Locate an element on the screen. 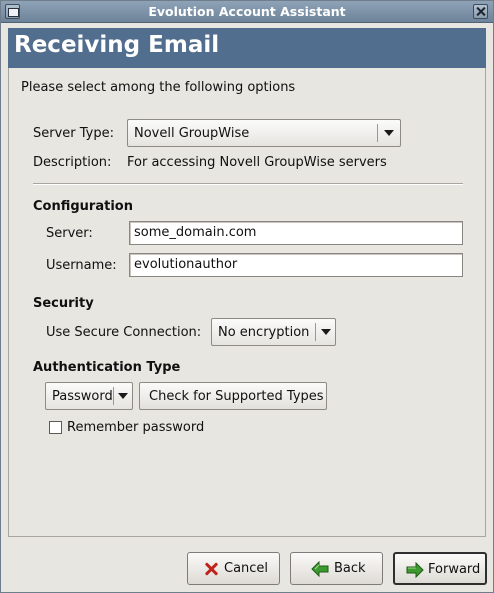  remember-password-checkbox is located at coordinates (55, 427).